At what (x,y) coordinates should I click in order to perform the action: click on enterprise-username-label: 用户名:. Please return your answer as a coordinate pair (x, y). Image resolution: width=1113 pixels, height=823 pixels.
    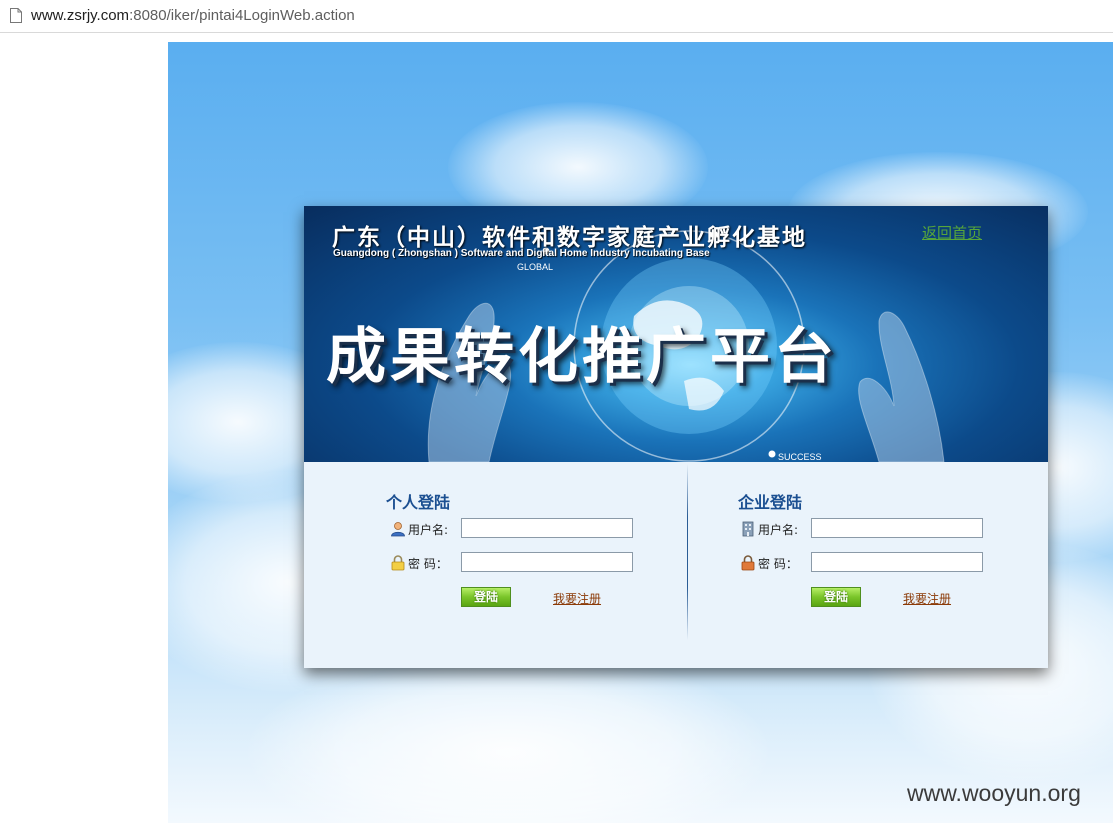
    Looking at the image, I should click on (778, 530).